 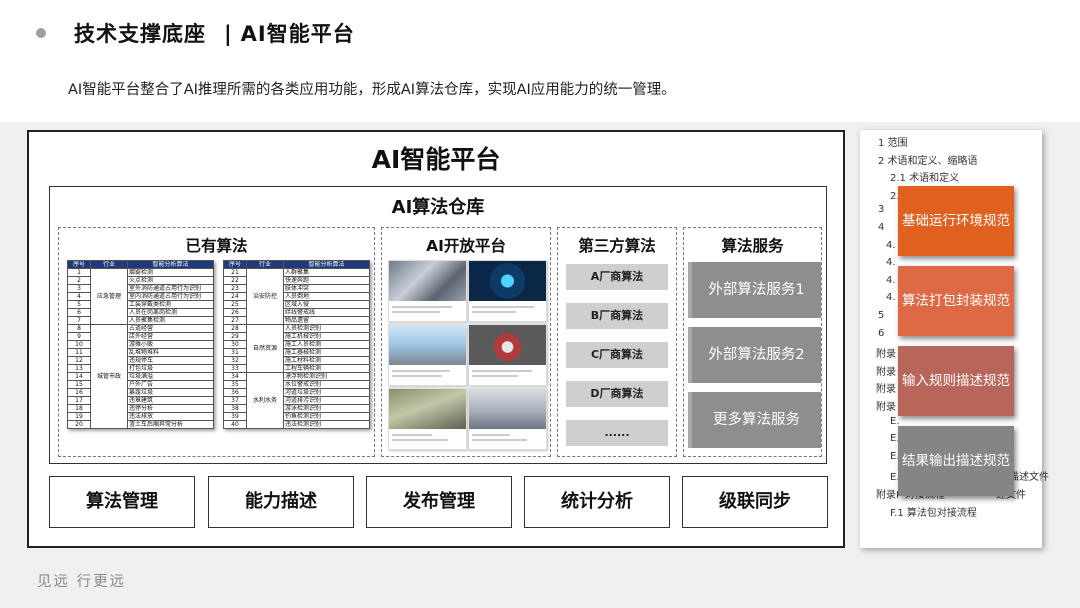 What do you see at coordinates (235, 296) in the screenshot?
I see `table-cell-index: 24` at bounding box center [235, 296].